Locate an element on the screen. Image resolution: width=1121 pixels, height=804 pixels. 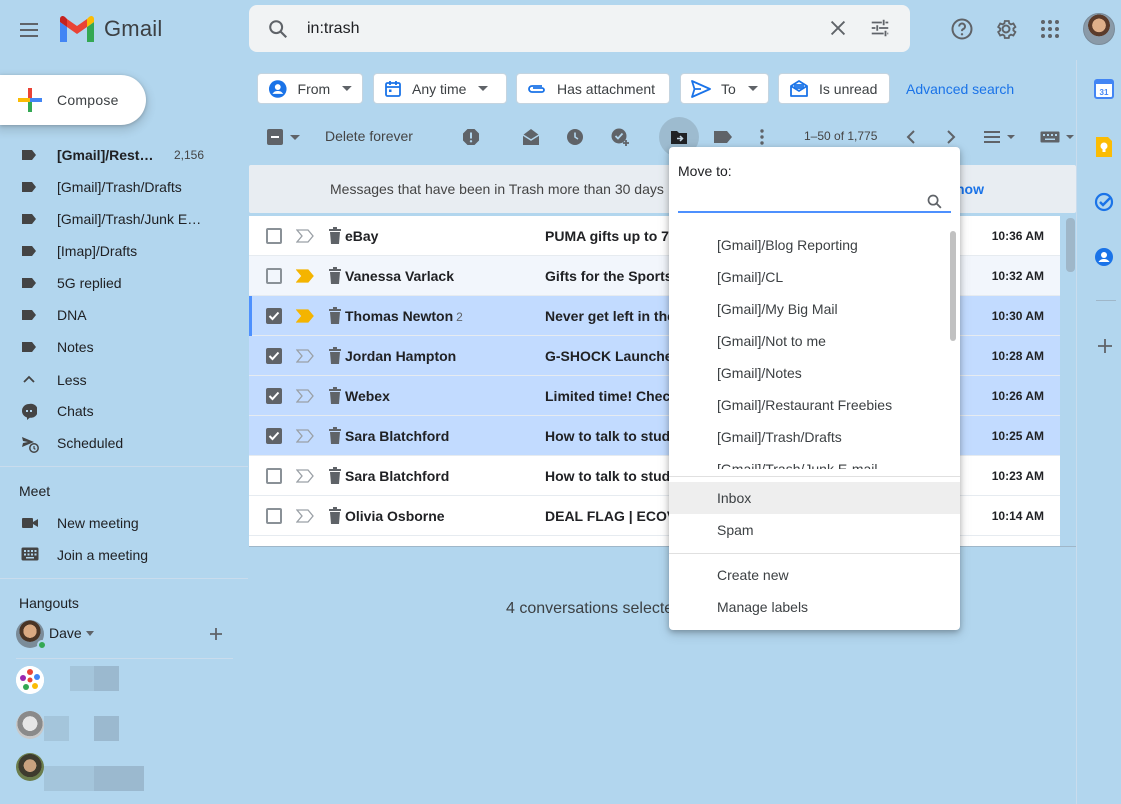
filter-from-chip: From is located at coordinates (310, 88).